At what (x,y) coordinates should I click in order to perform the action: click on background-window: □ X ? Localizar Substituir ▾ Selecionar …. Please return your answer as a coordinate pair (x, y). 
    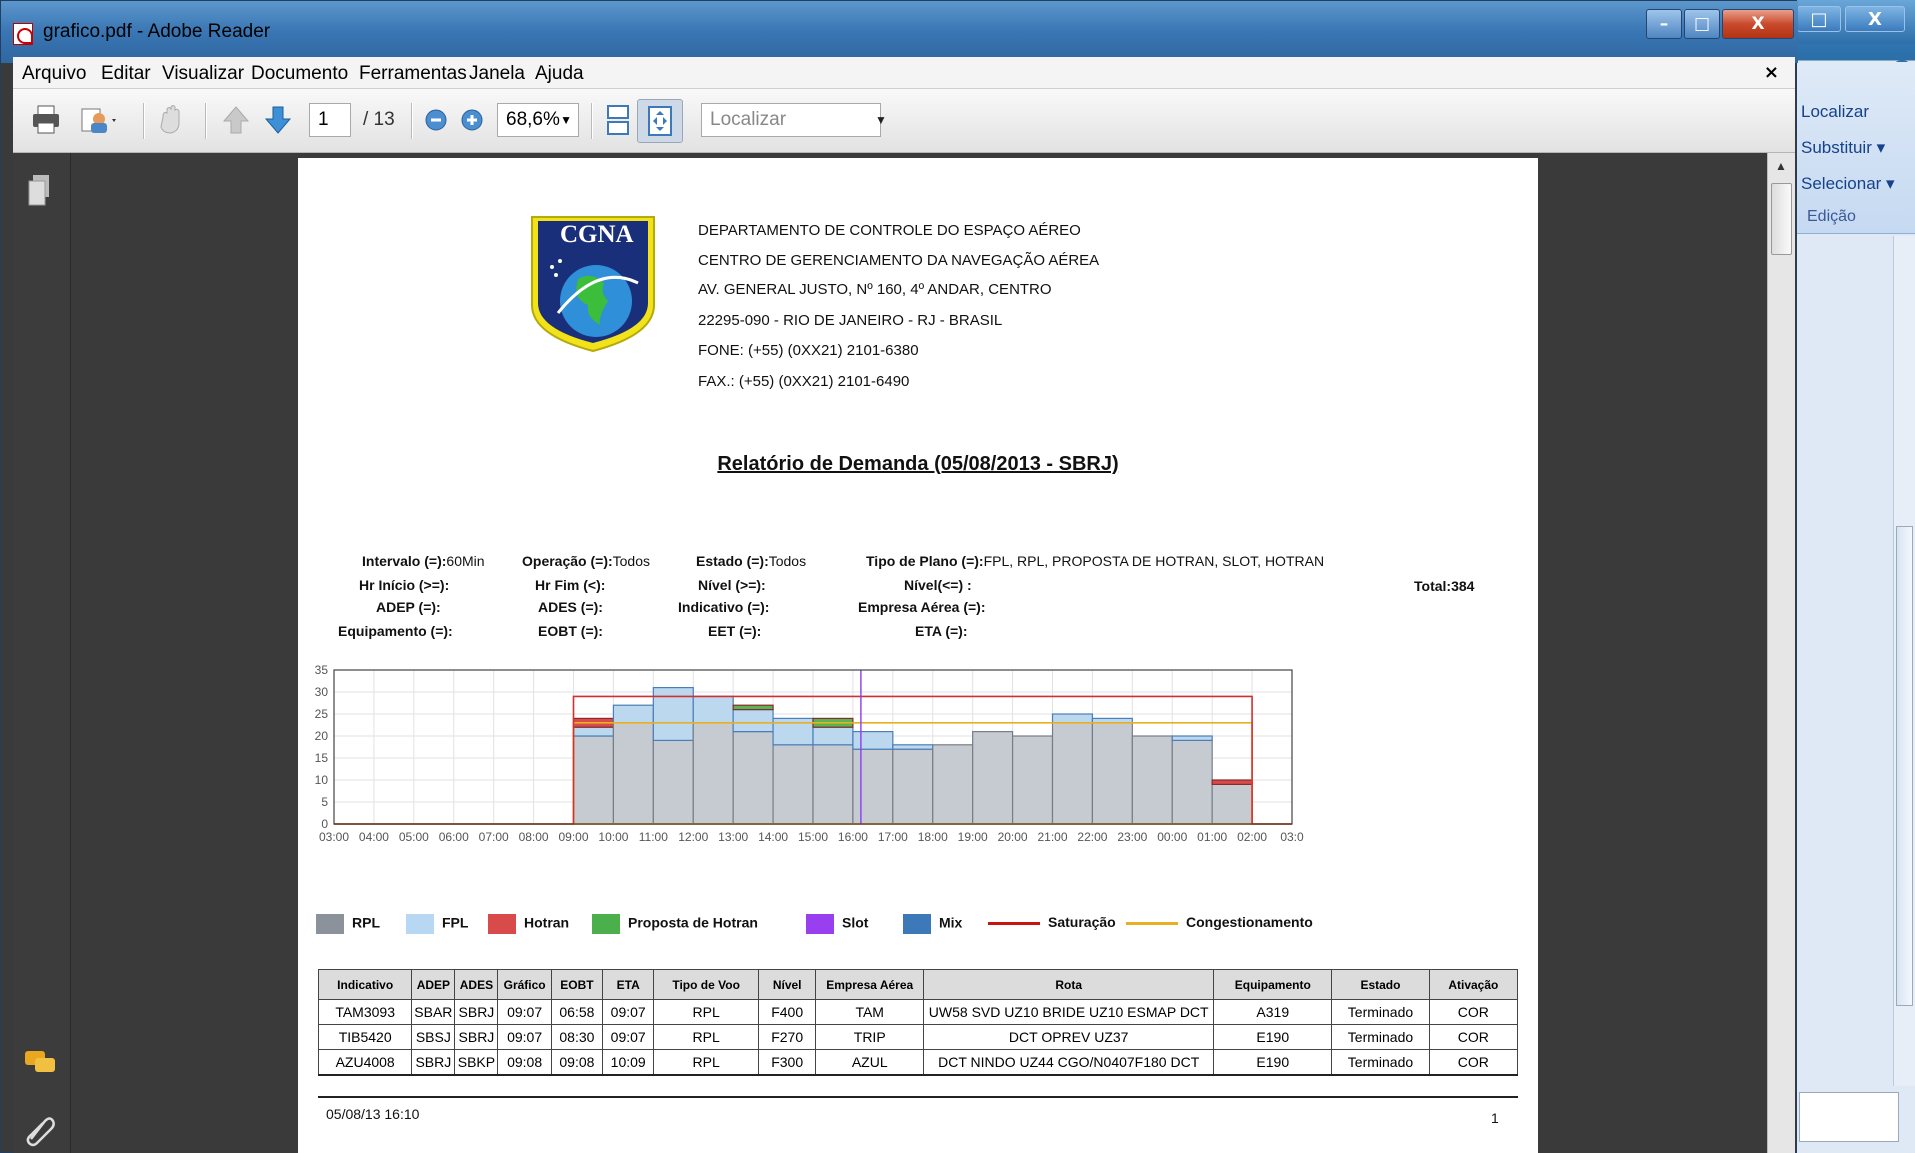
    Looking at the image, I should click on (1850, 576).